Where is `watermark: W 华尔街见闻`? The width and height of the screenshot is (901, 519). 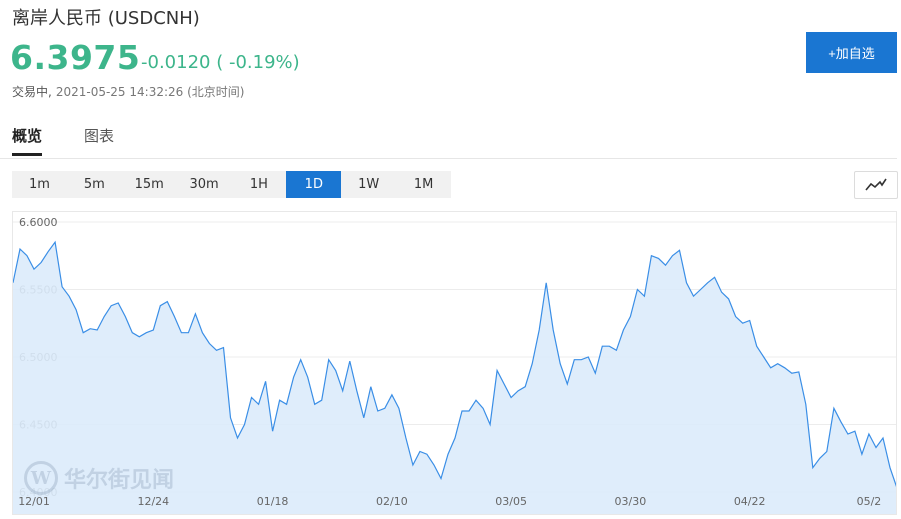
watermark: W 华尔街见闻 is located at coordinates (99, 478).